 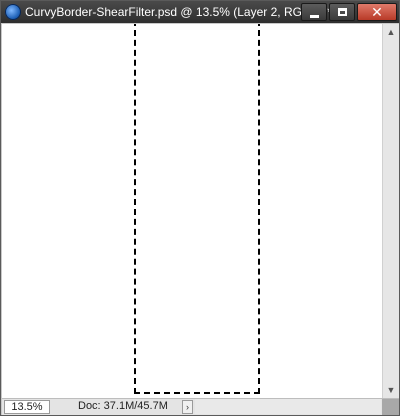 I want to click on horizontal-scrollbar, so click(x=288, y=406).